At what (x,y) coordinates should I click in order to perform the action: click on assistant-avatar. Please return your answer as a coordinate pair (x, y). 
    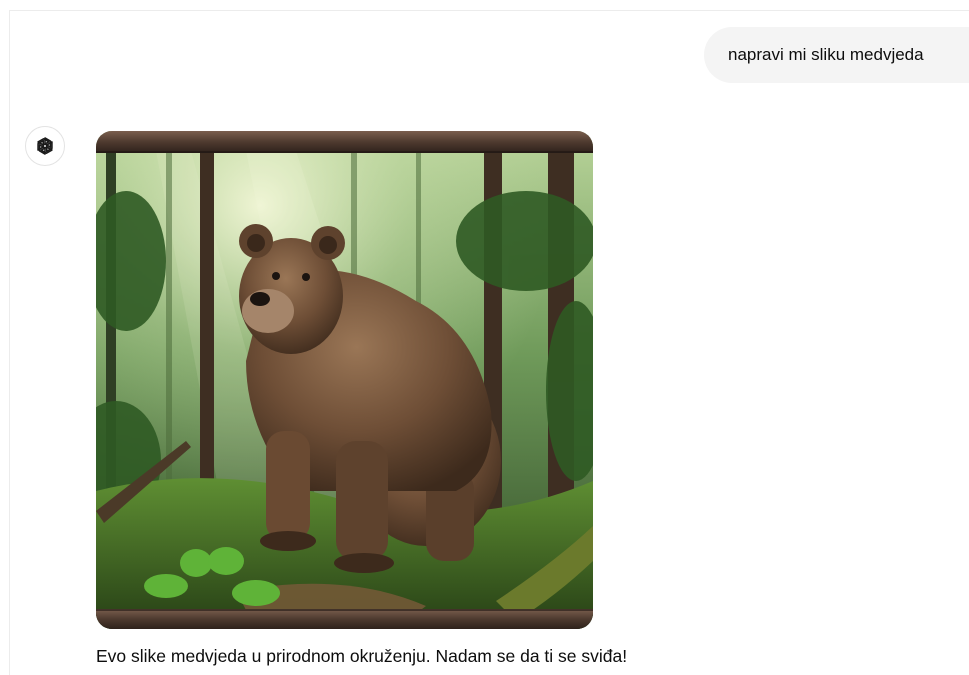
    Looking at the image, I should click on (45, 146).